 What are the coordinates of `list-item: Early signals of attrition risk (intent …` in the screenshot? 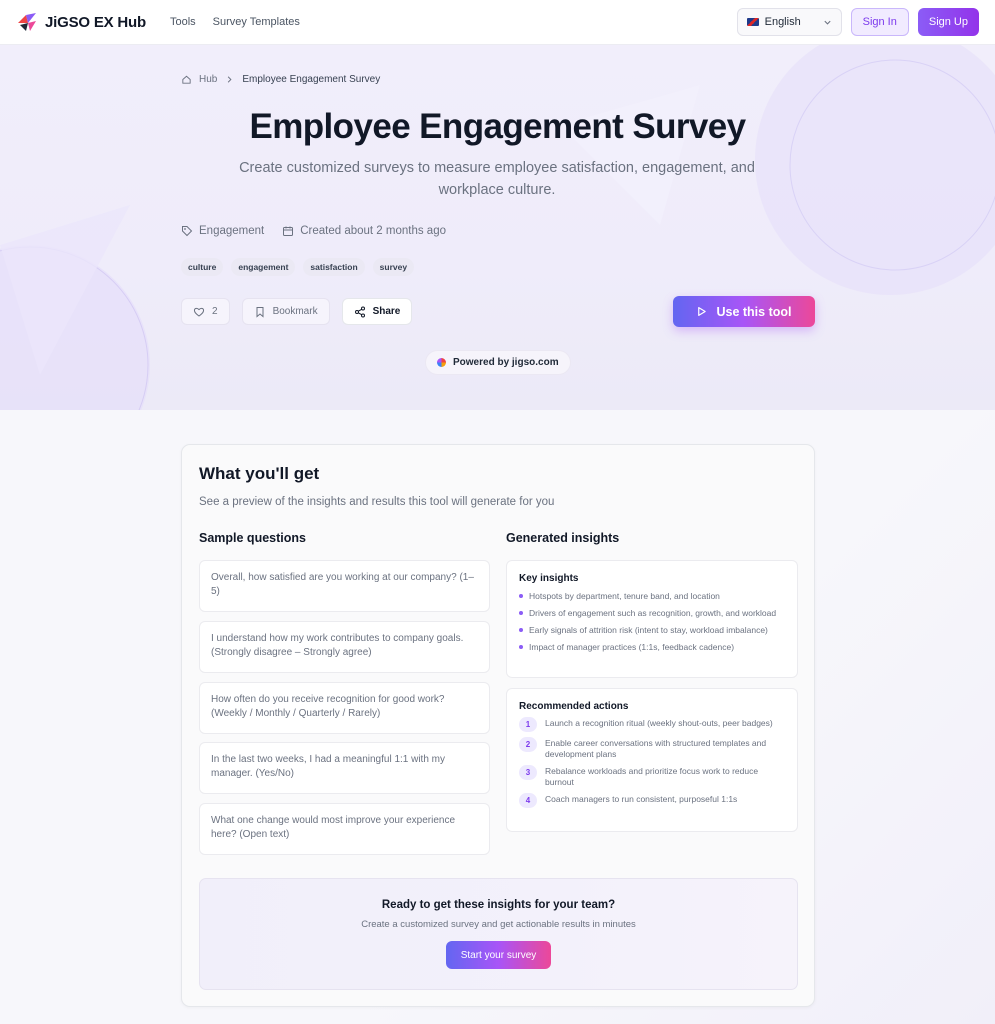 It's located at (652, 630).